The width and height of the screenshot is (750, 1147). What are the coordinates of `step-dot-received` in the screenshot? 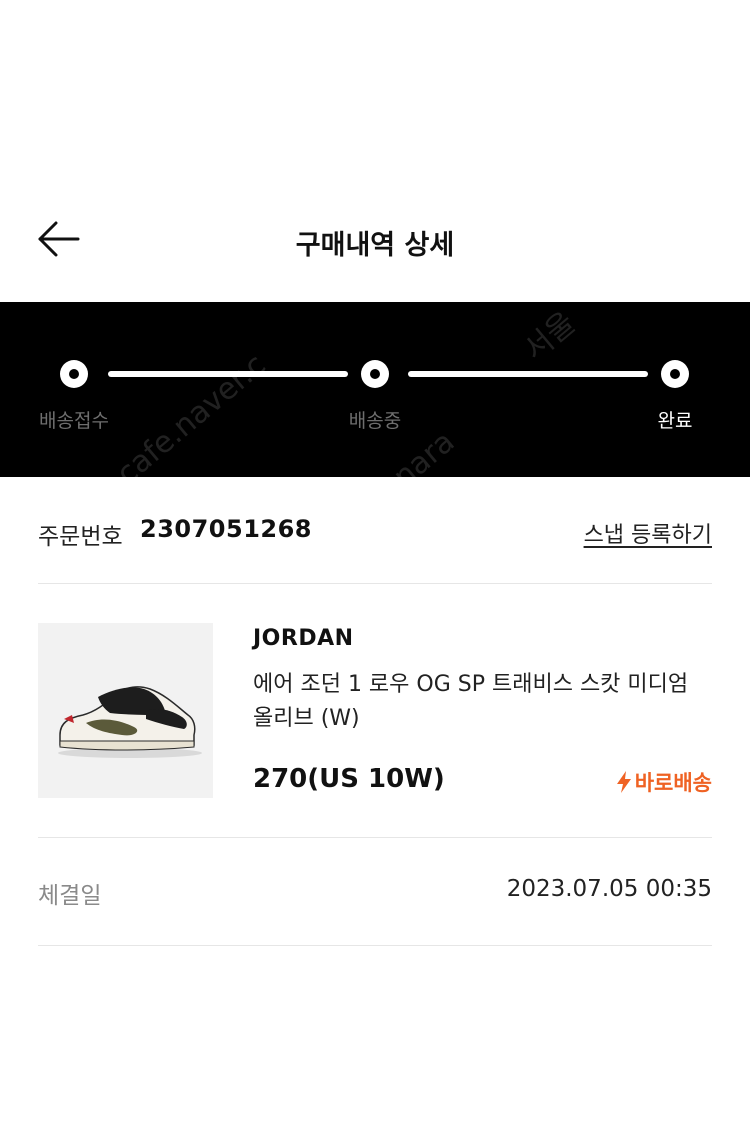 It's located at (74, 374).